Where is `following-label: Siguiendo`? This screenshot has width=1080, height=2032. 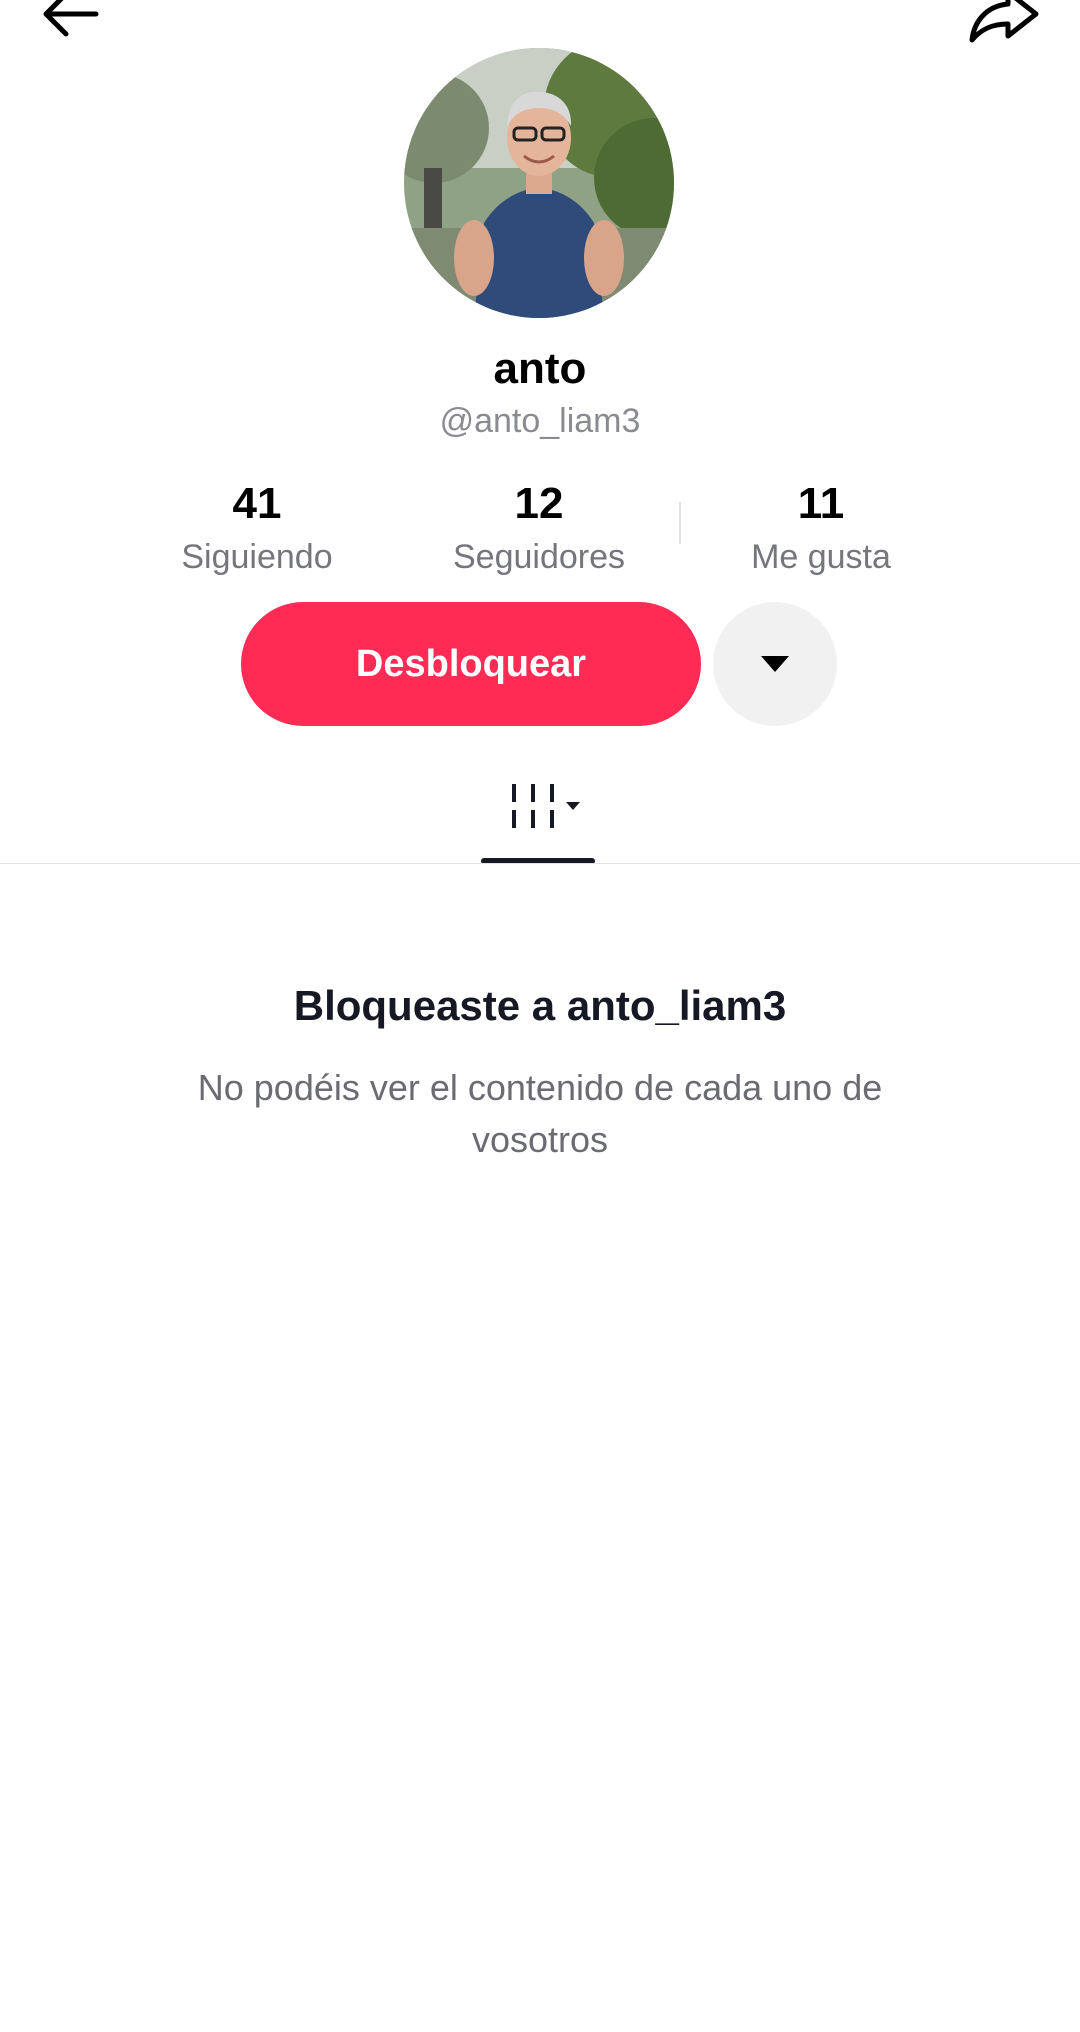 following-label: Siguiendo is located at coordinates (257, 557).